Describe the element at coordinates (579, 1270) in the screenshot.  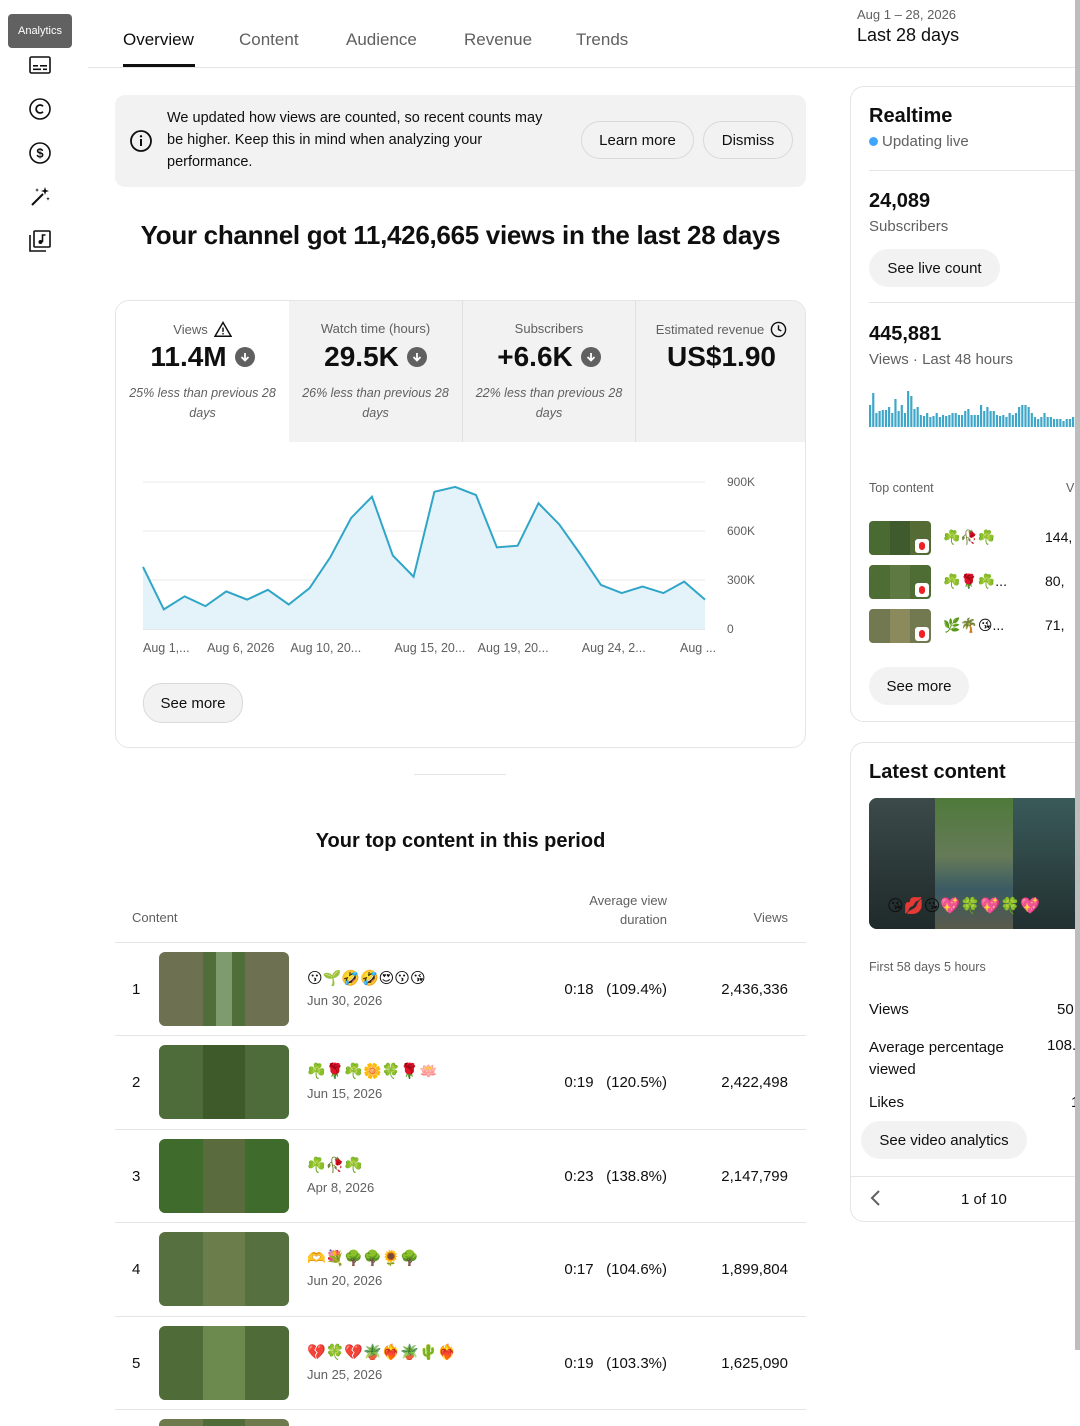
I see `avg-view-duration-time: 0:17` at that location.